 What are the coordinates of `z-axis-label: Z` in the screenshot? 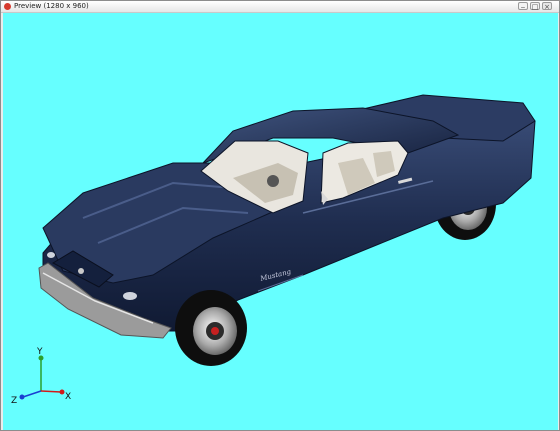 It's located at (14, 401).